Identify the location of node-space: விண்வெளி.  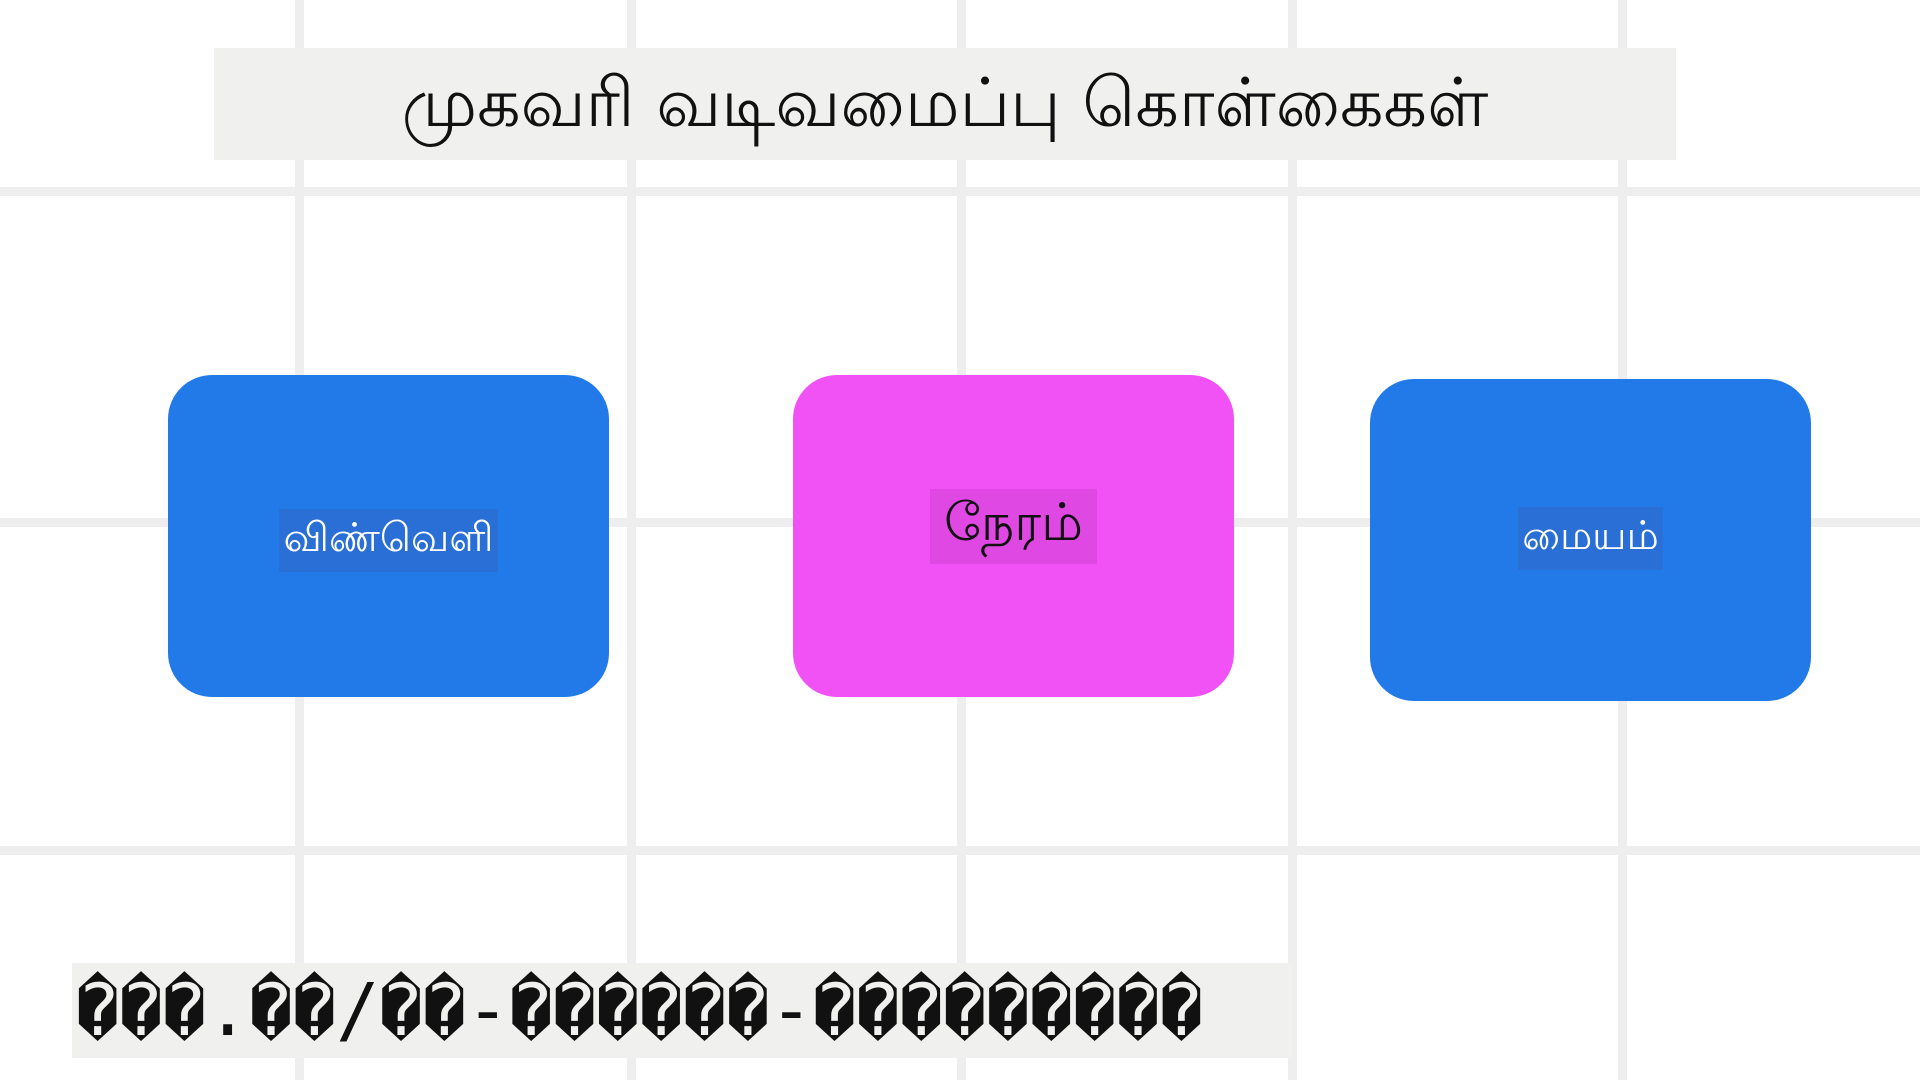
(388, 536).